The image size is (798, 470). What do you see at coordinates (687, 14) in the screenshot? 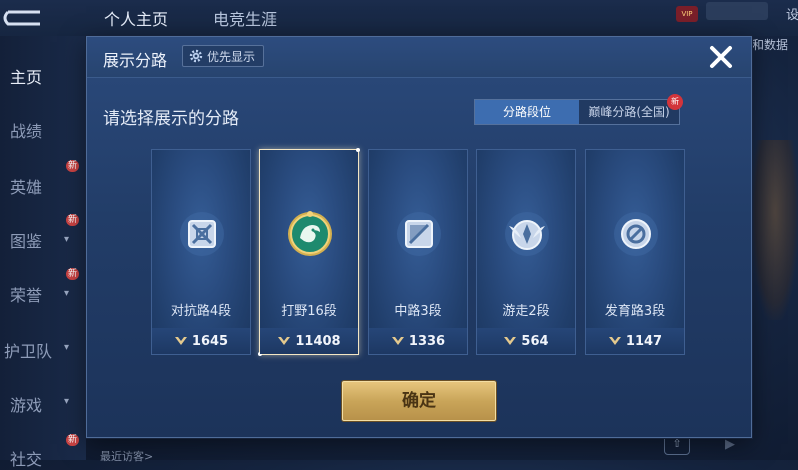
I see `vip-badge: VIP` at bounding box center [687, 14].